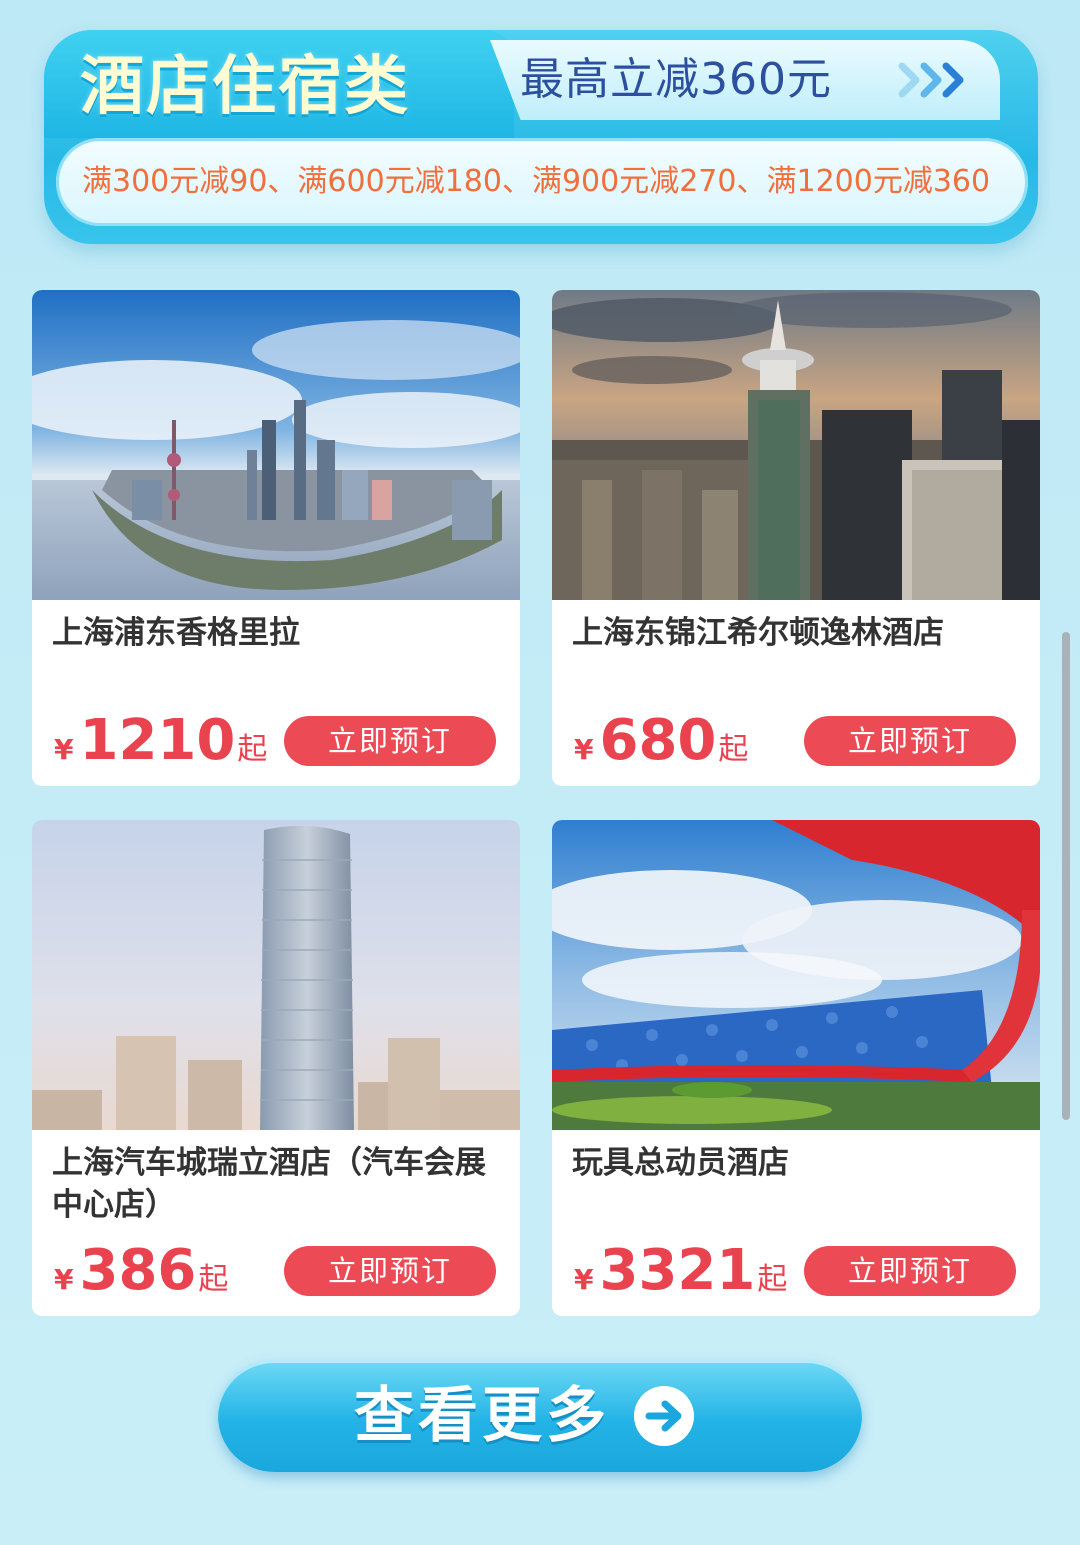 Image resolution: width=1080 pixels, height=1545 pixels. What do you see at coordinates (938, 80) in the screenshot?
I see `chevrons-right-icon` at bounding box center [938, 80].